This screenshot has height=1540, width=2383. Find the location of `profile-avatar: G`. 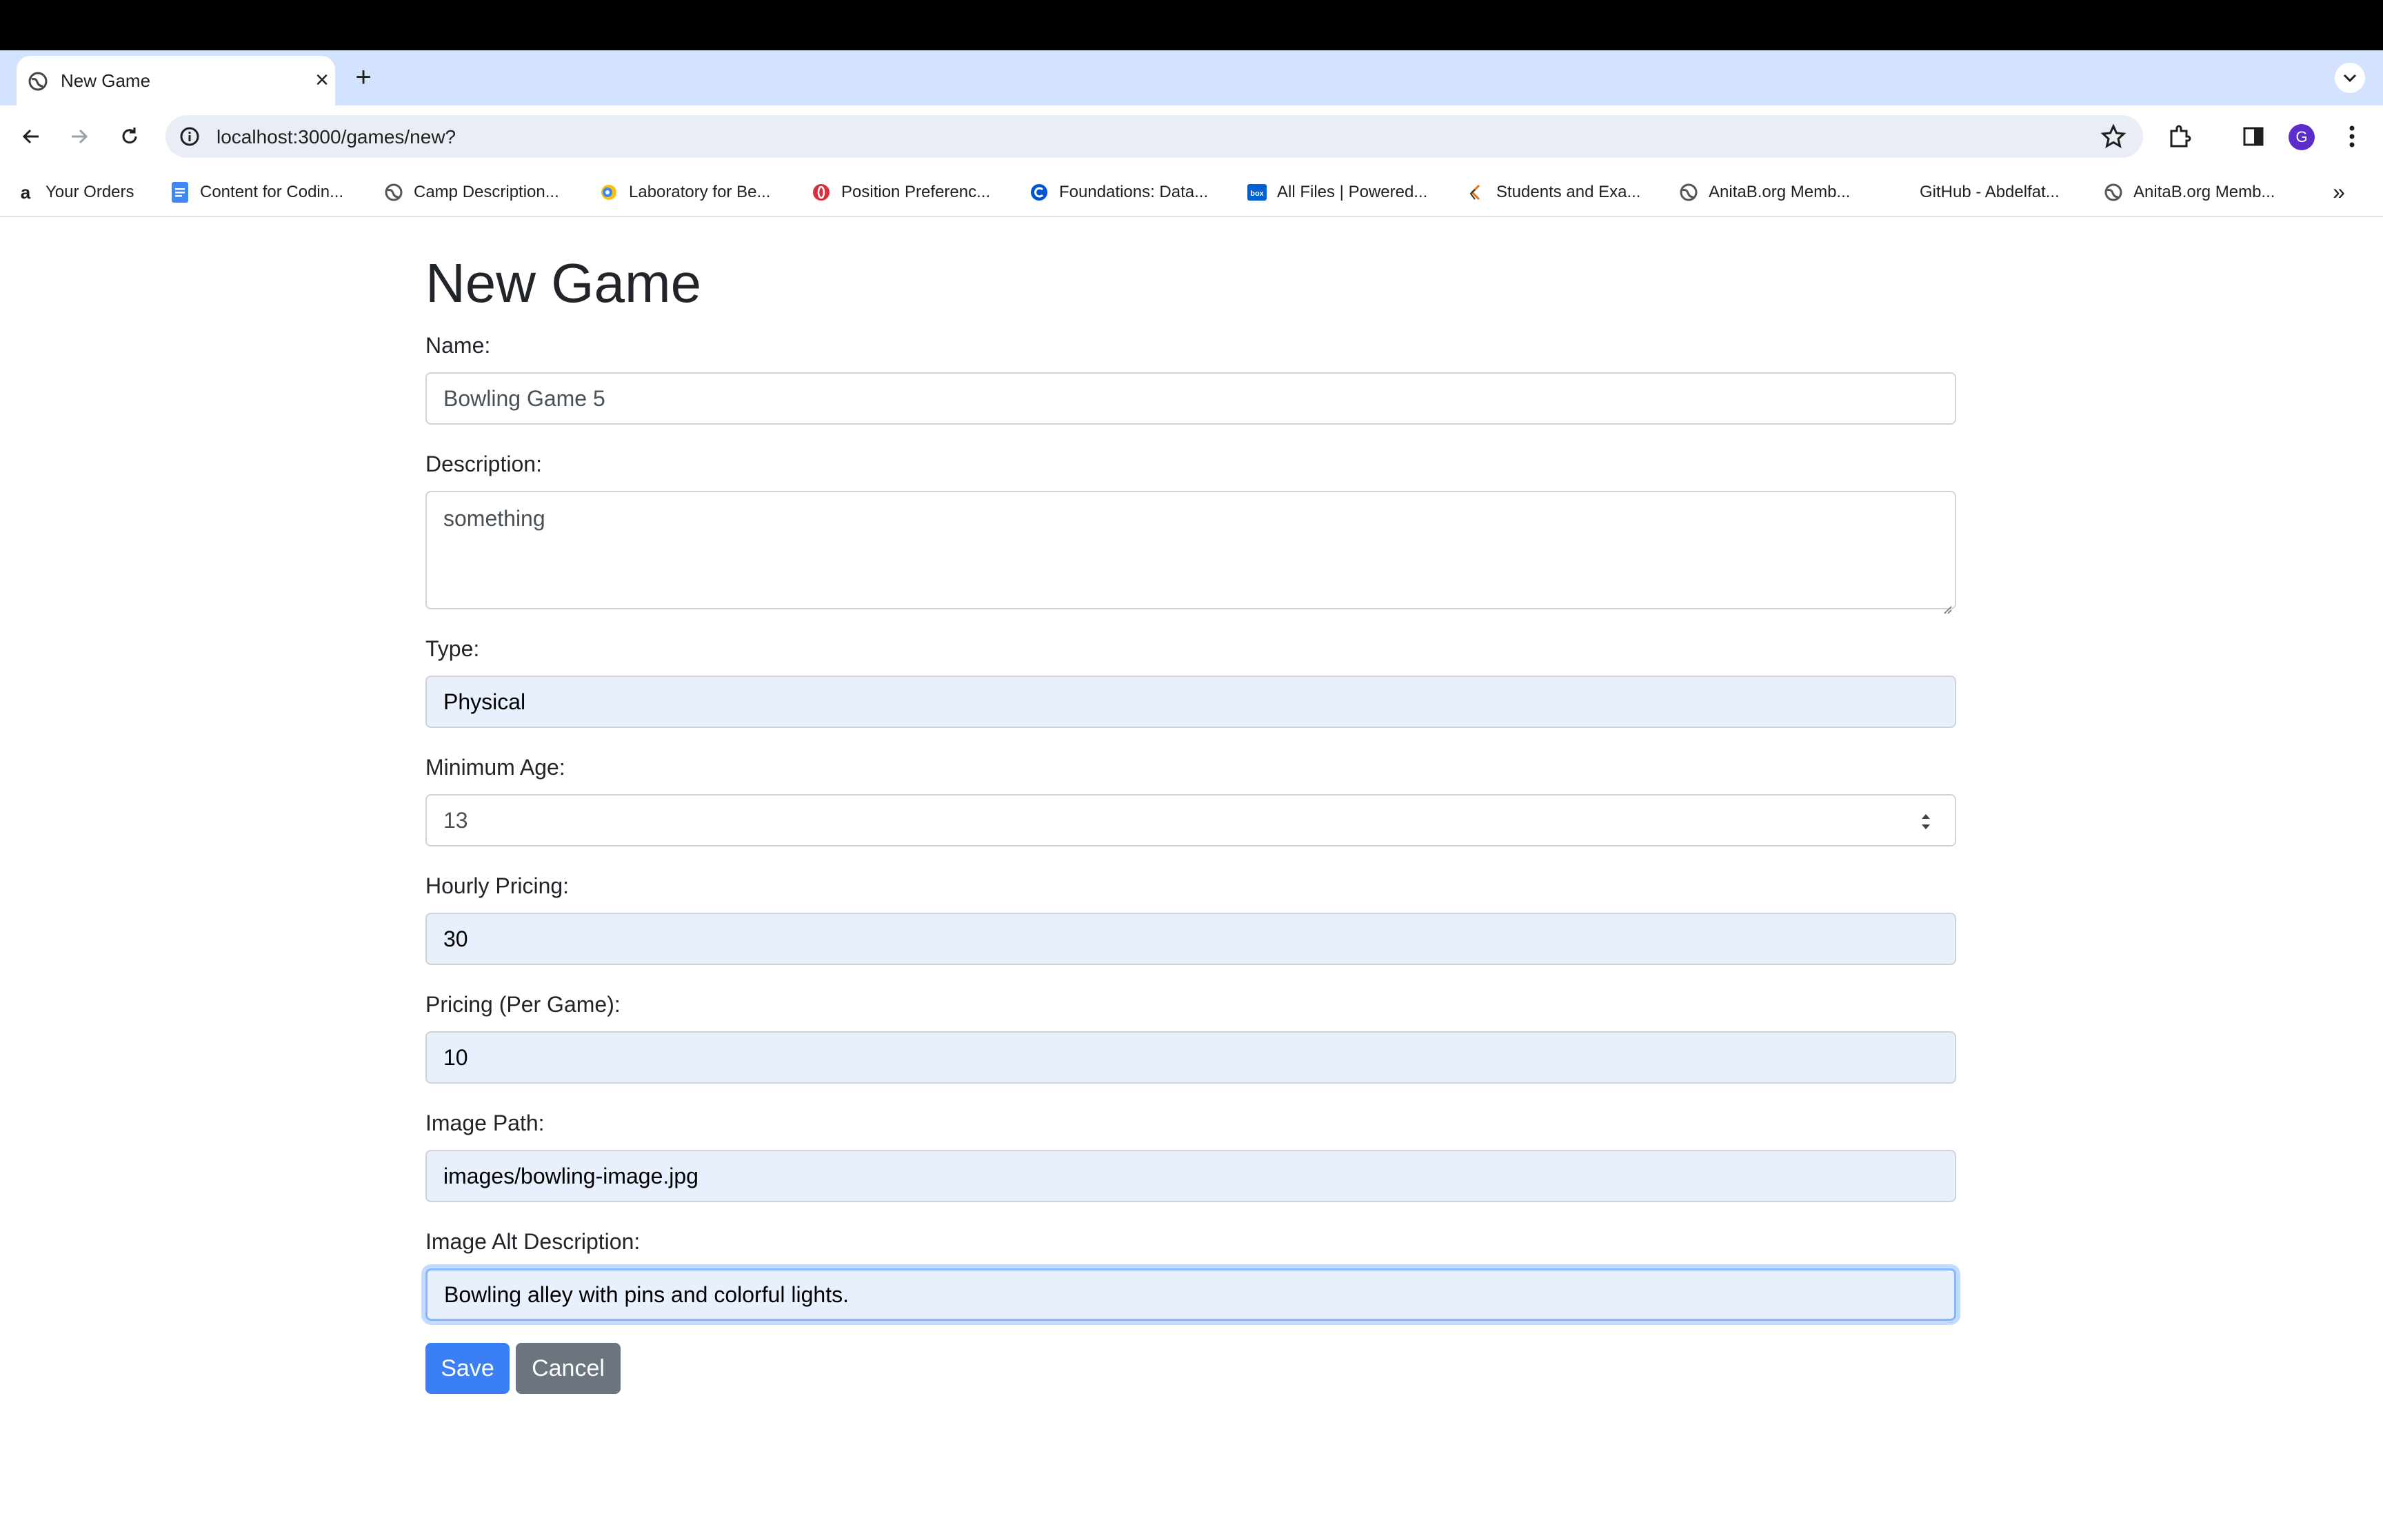

profile-avatar: G is located at coordinates (2302, 137).